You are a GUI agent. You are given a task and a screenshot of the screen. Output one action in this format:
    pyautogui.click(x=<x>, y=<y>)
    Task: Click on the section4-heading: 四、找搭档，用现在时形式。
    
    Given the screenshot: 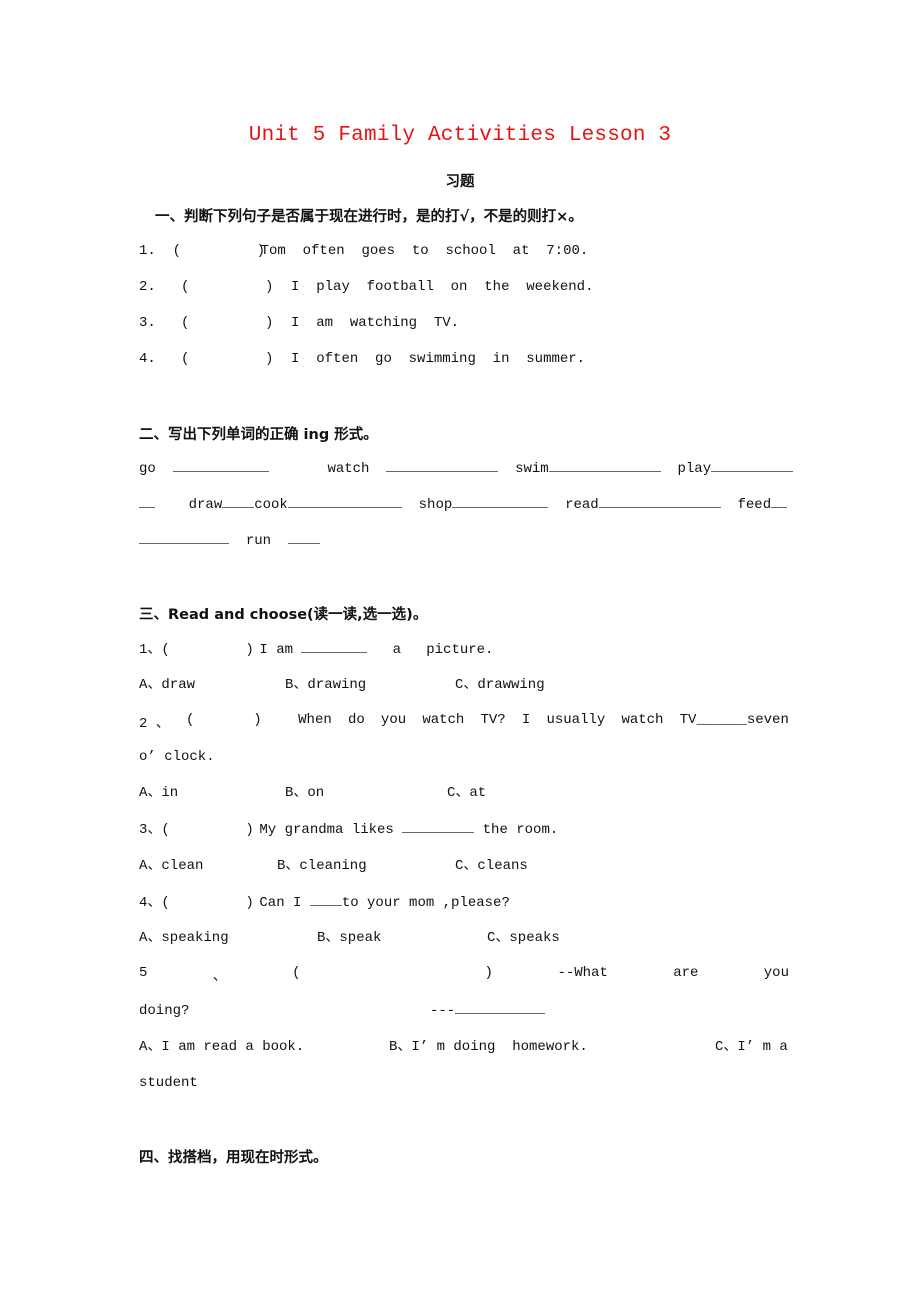 What is the action you would take?
    pyautogui.click(x=233, y=1158)
    